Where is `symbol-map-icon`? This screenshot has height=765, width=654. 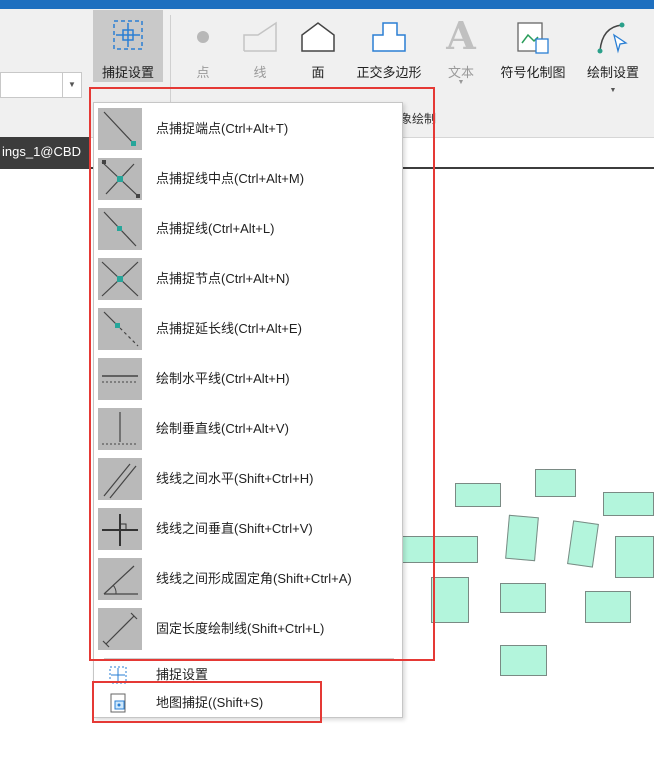
symbol-map-icon is located at coordinates (533, 38).